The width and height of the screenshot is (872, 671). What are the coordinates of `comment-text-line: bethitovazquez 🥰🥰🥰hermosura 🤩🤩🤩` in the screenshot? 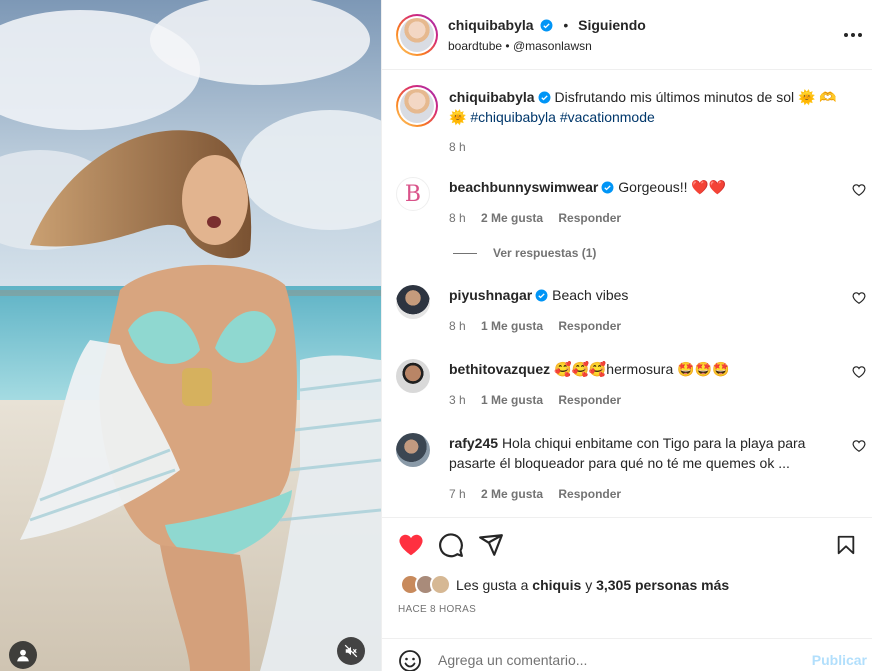 It's located at (649, 369).